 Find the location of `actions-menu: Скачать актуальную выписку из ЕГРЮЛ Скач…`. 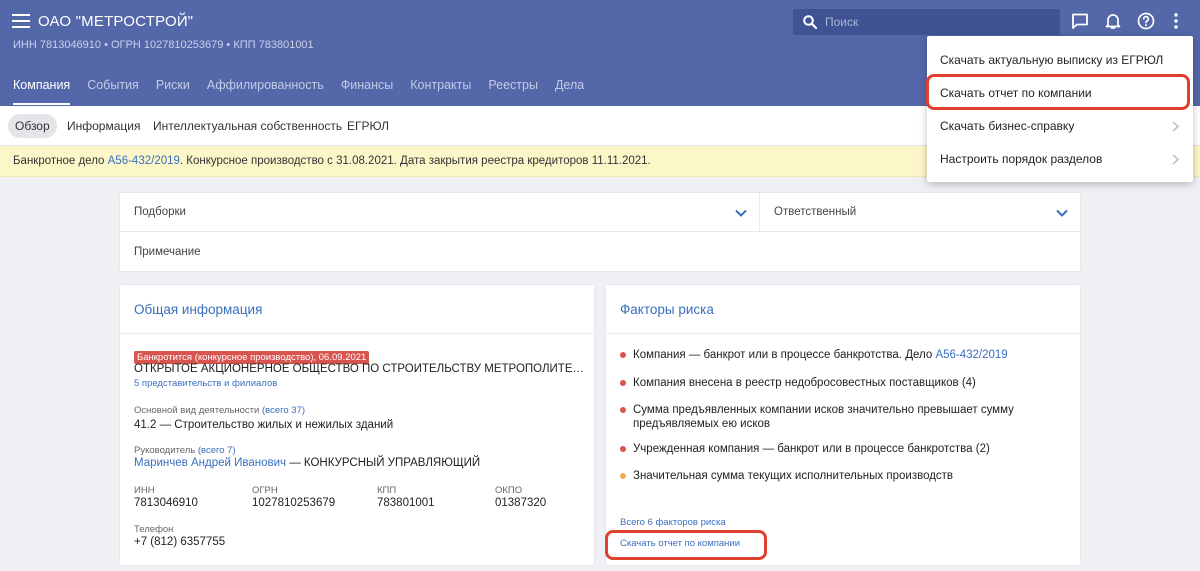

actions-menu: Скачать актуальную выписку из ЕГРЮЛ Скач… is located at coordinates (1060, 109).